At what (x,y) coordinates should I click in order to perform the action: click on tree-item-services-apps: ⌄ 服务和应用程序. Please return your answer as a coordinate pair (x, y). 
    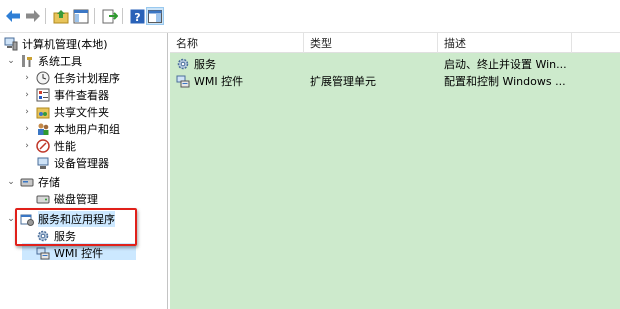
    Looking at the image, I should click on (60, 218).